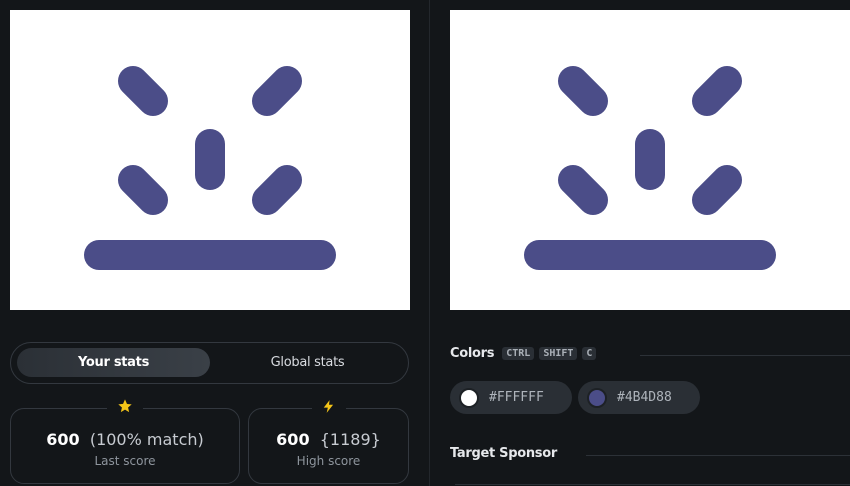 This screenshot has width=850, height=486. What do you see at coordinates (113, 362) in the screenshot?
I see `your-stats-tab: Your stats` at bounding box center [113, 362].